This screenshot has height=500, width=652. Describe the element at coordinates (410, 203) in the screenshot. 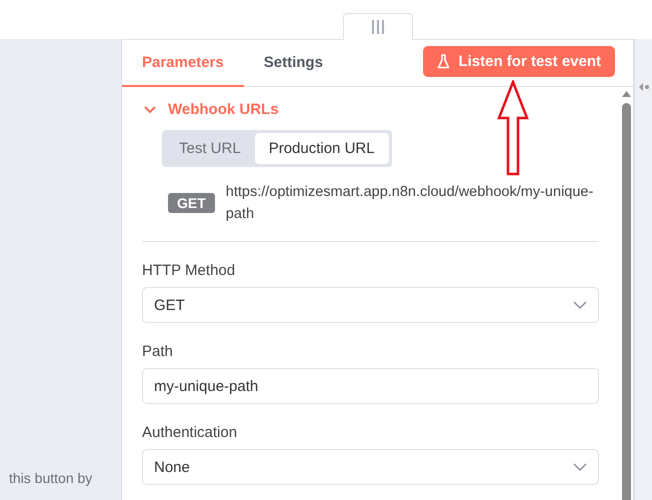

I see `webhook-url-text: https://optimizesmart.app.n8n.cloud/webhook/my-unique-path` at that location.